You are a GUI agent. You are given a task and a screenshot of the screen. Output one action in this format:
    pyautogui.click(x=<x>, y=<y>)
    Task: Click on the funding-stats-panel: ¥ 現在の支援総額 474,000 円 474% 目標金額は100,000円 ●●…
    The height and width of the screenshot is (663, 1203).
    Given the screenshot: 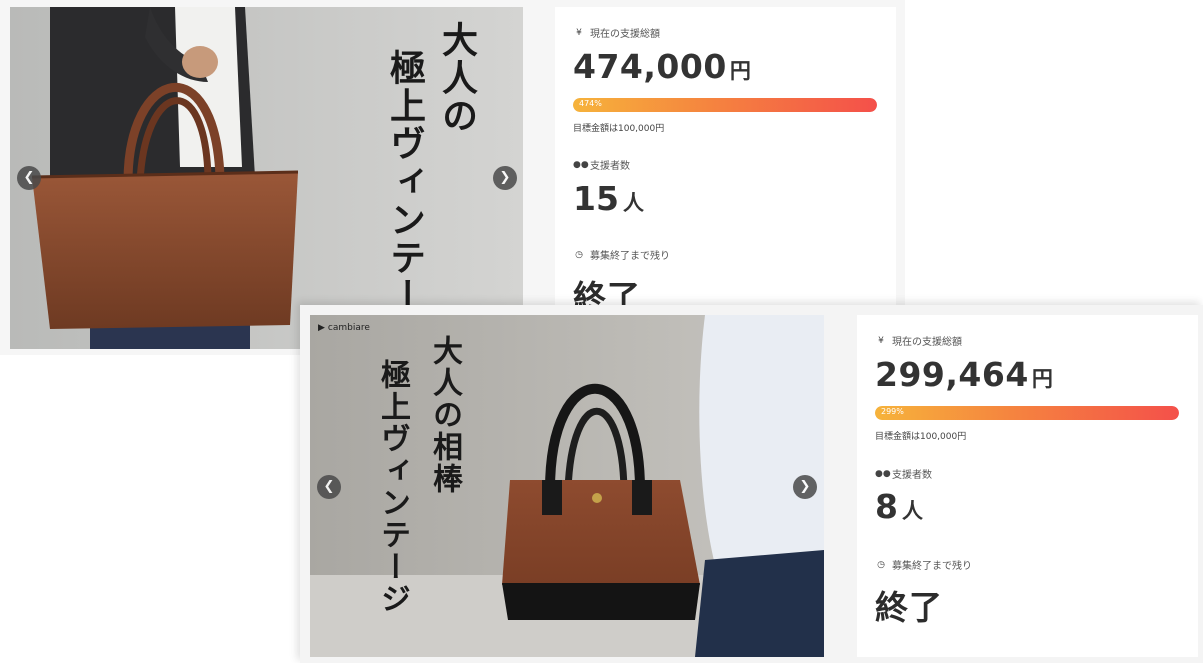 What is the action you would take?
    pyautogui.click(x=725, y=181)
    